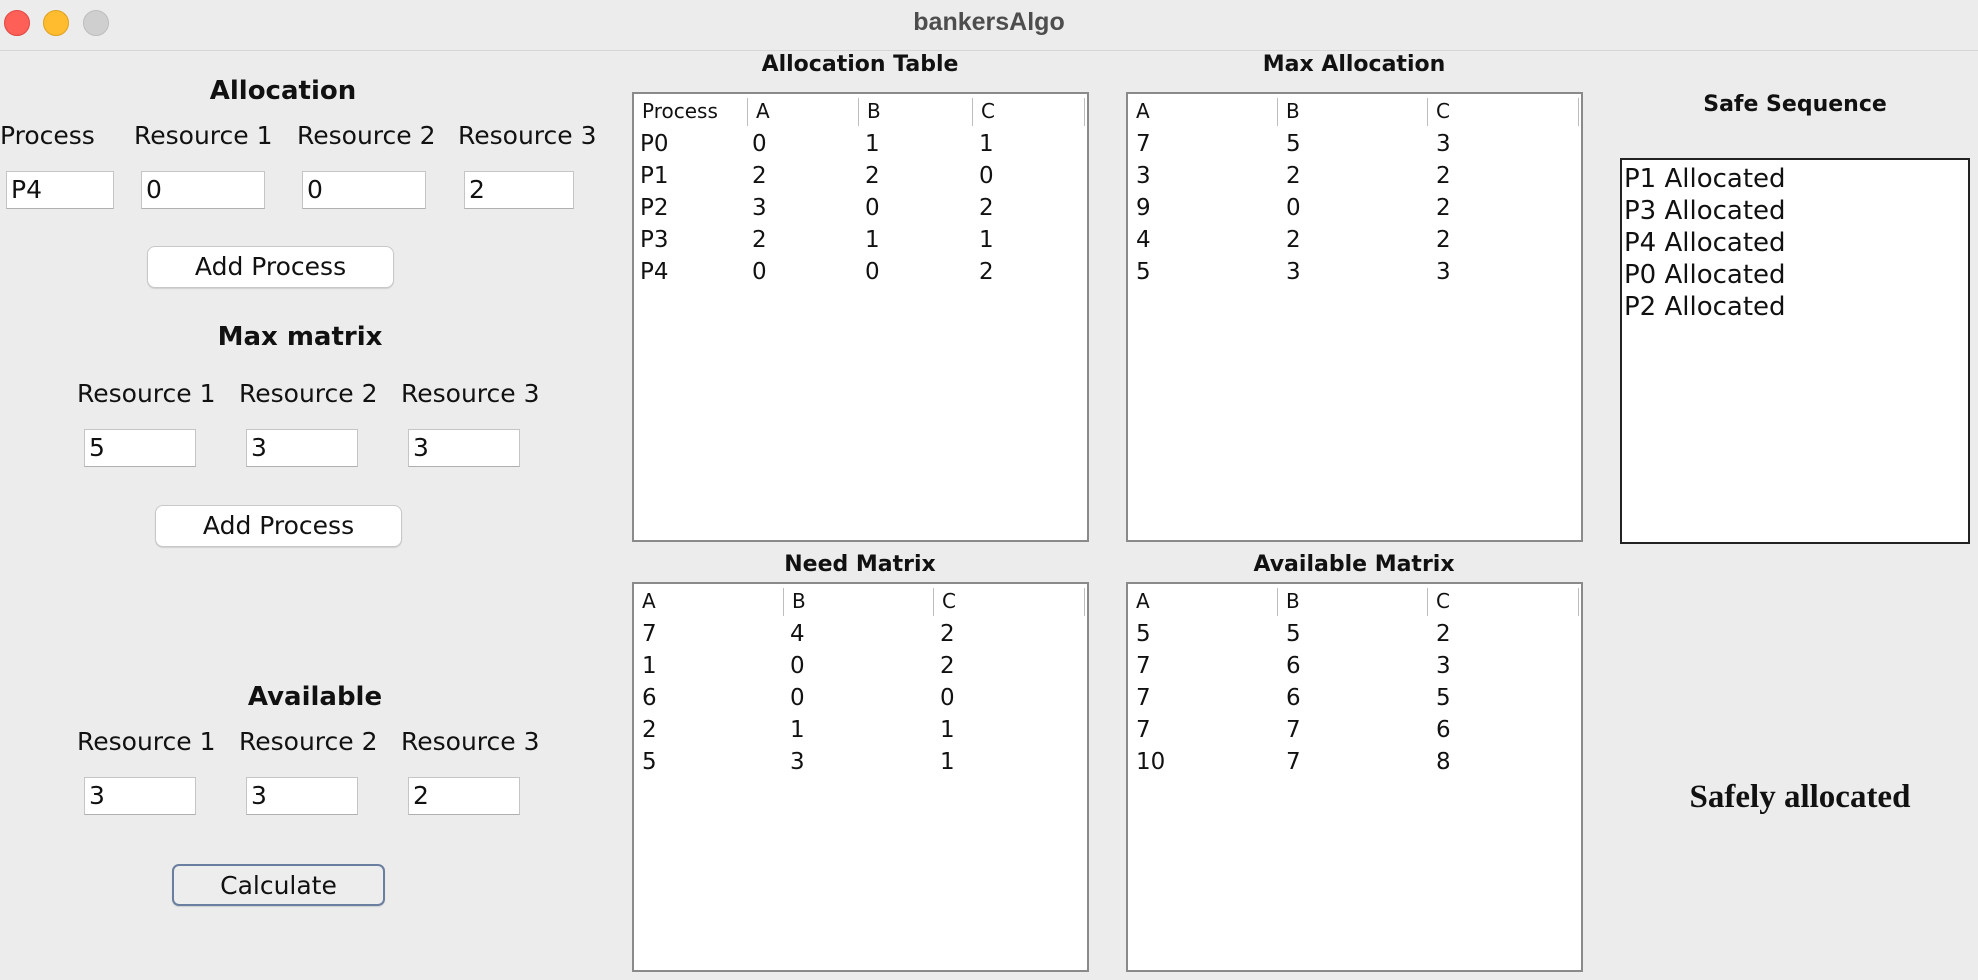 Image resolution: width=1978 pixels, height=980 pixels. I want to click on allocation-table-header: Process A B C, so click(860, 111).